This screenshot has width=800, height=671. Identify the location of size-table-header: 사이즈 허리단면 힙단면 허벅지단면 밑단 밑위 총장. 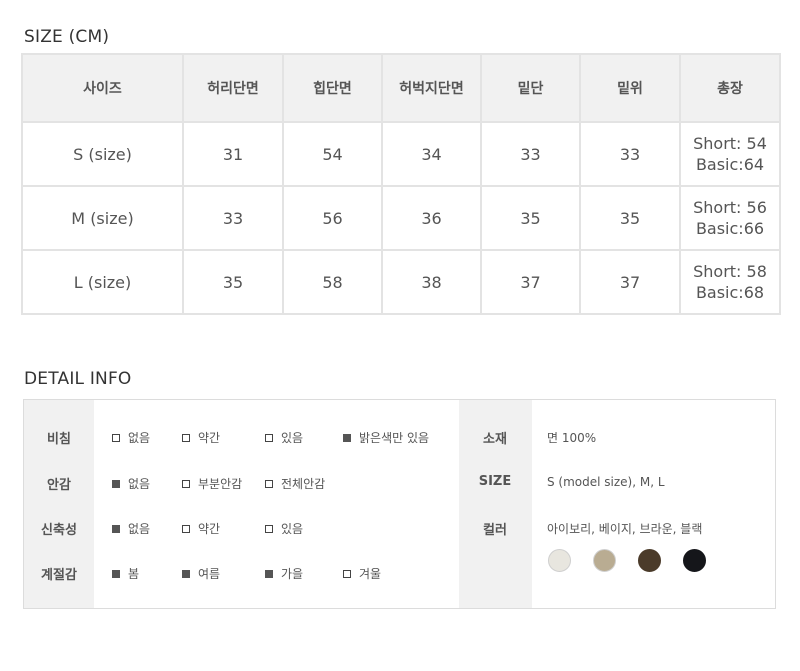
(401, 88).